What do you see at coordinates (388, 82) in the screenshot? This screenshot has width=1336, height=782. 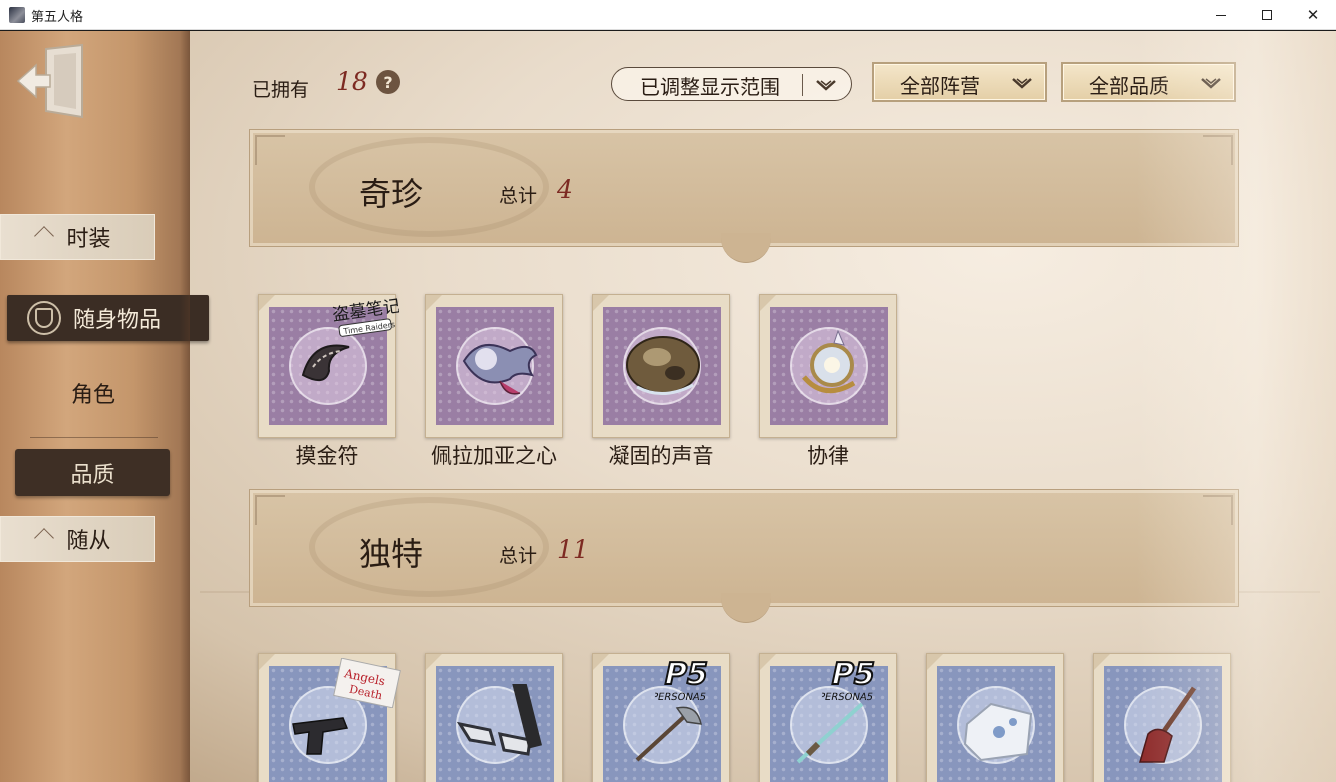 I see `help-icon: ?` at bounding box center [388, 82].